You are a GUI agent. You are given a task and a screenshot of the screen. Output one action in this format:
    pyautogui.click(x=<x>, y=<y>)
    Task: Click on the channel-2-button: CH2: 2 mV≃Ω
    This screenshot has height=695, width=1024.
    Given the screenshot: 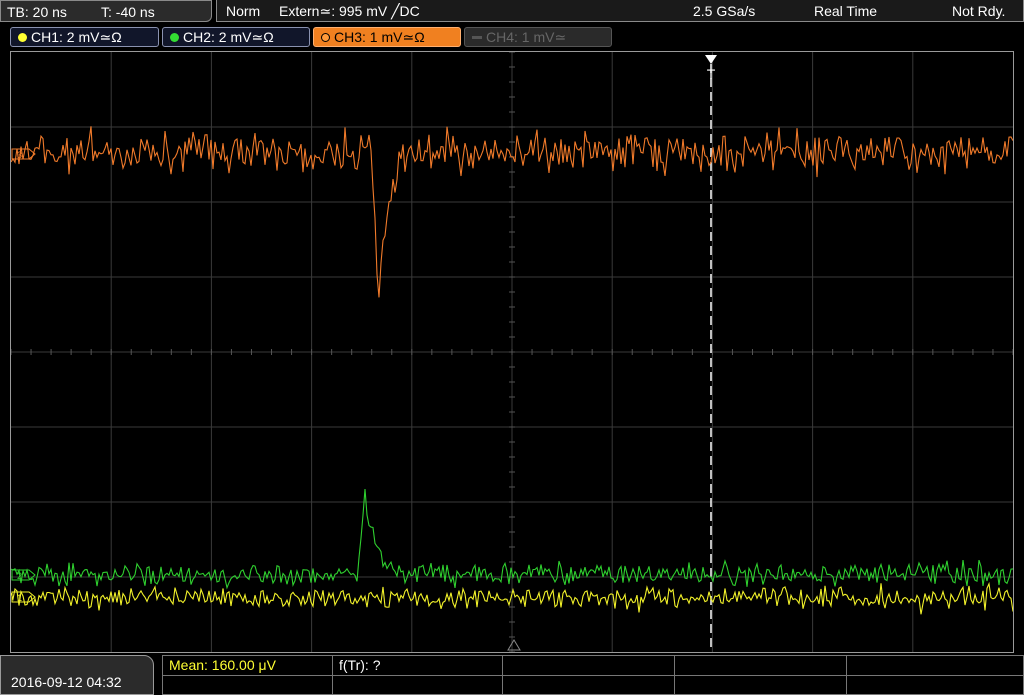 What is the action you would take?
    pyautogui.click(x=236, y=37)
    